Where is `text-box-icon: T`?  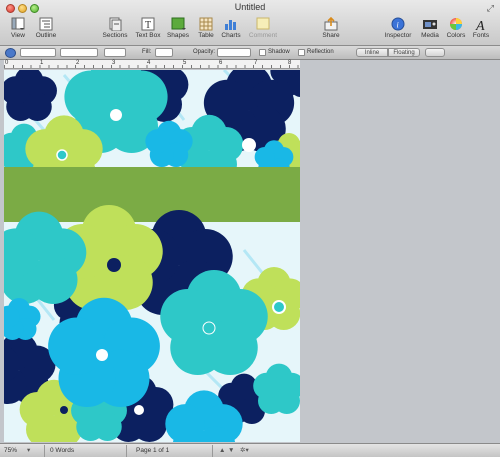 text-box-icon: T is located at coordinates (148, 24).